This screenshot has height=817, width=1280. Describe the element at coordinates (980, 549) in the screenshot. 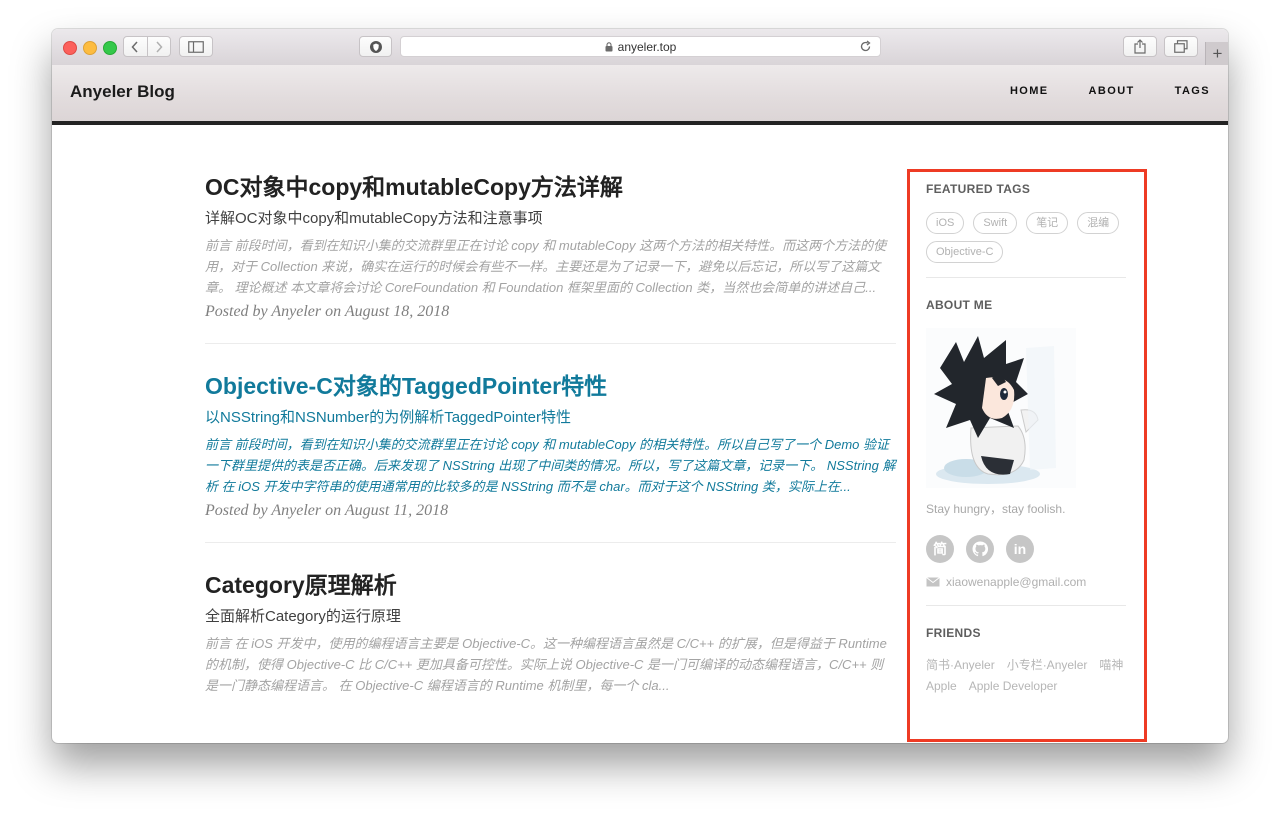

I see `github-icon` at that location.